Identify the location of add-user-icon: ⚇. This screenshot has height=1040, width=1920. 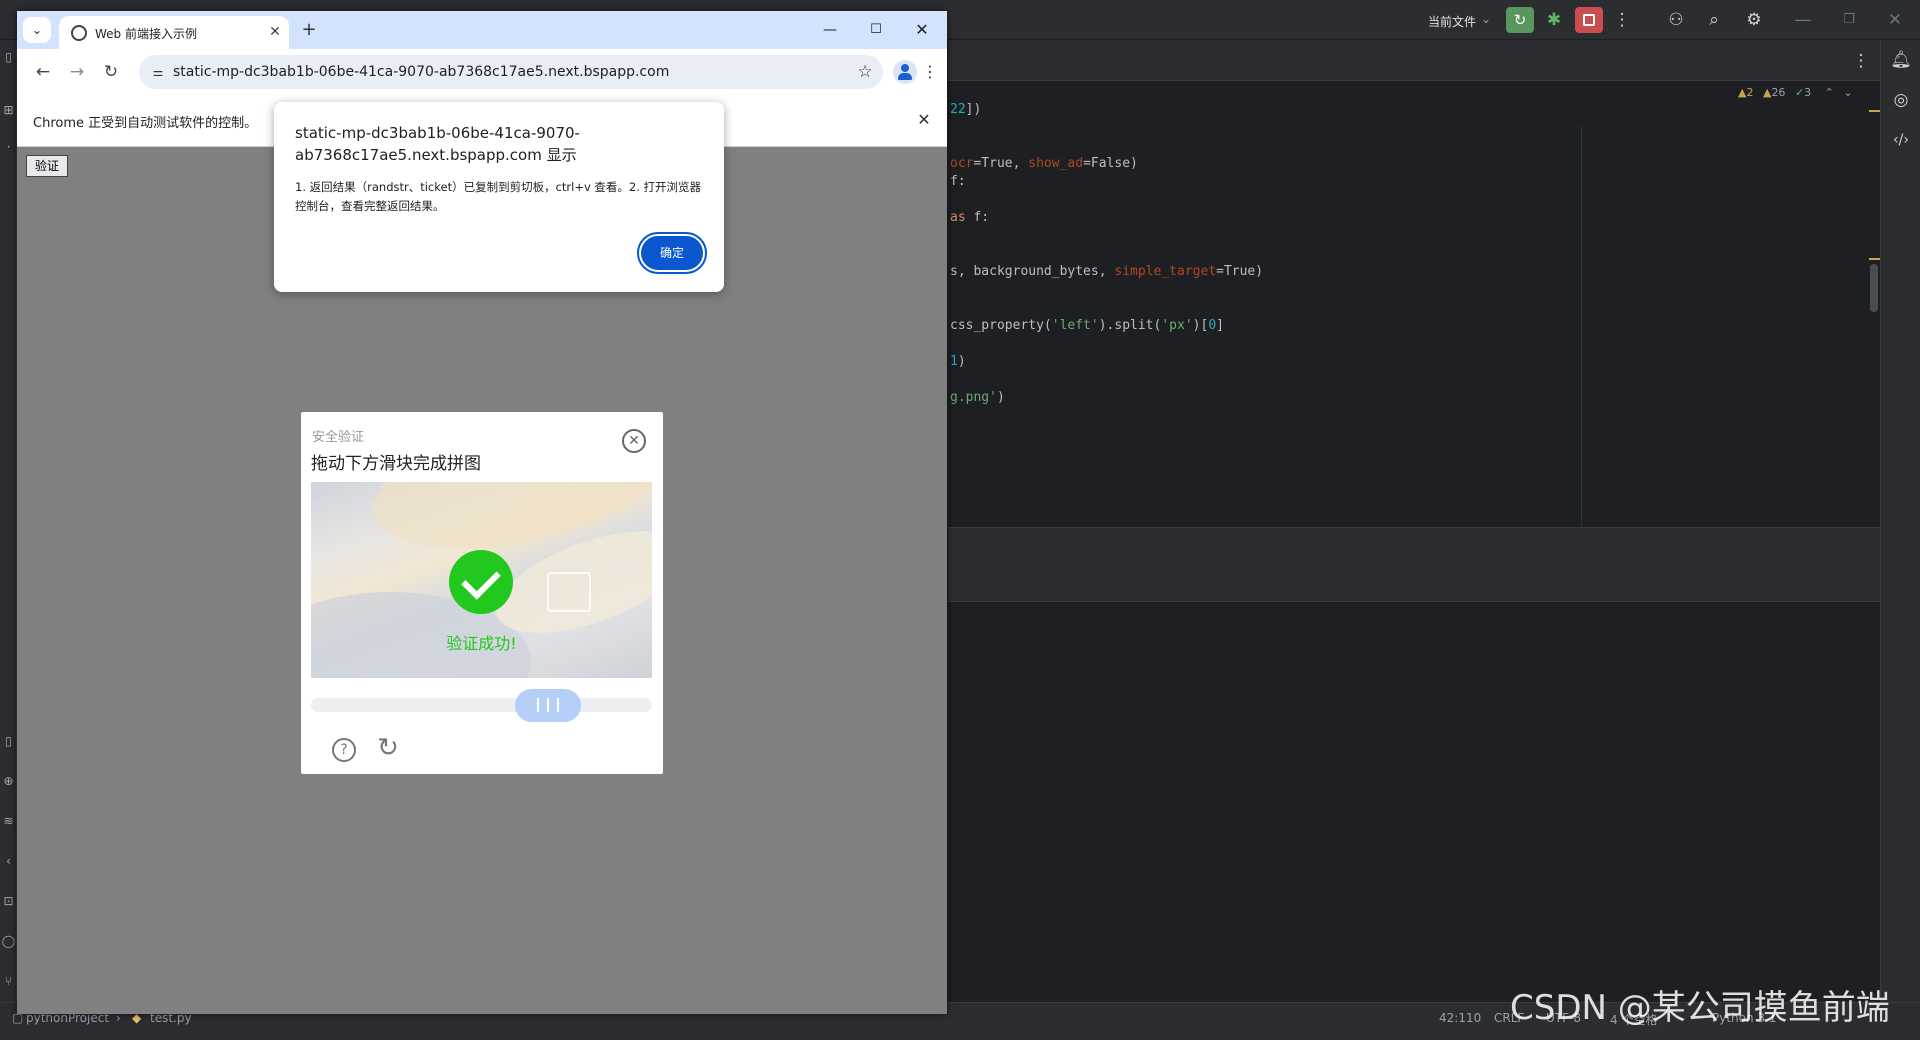
(1676, 20).